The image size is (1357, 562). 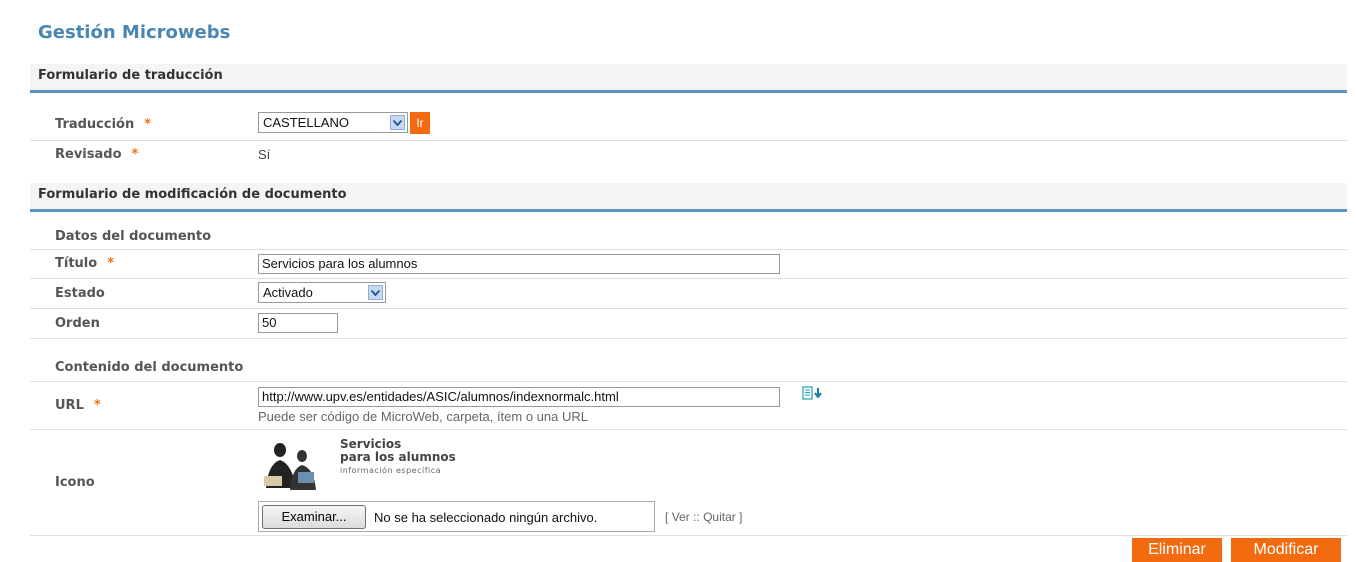 What do you see at coordinates (288, 292) in the screenshot?
I see `estado-select-value: Activado` at bounding box center [288, 292].